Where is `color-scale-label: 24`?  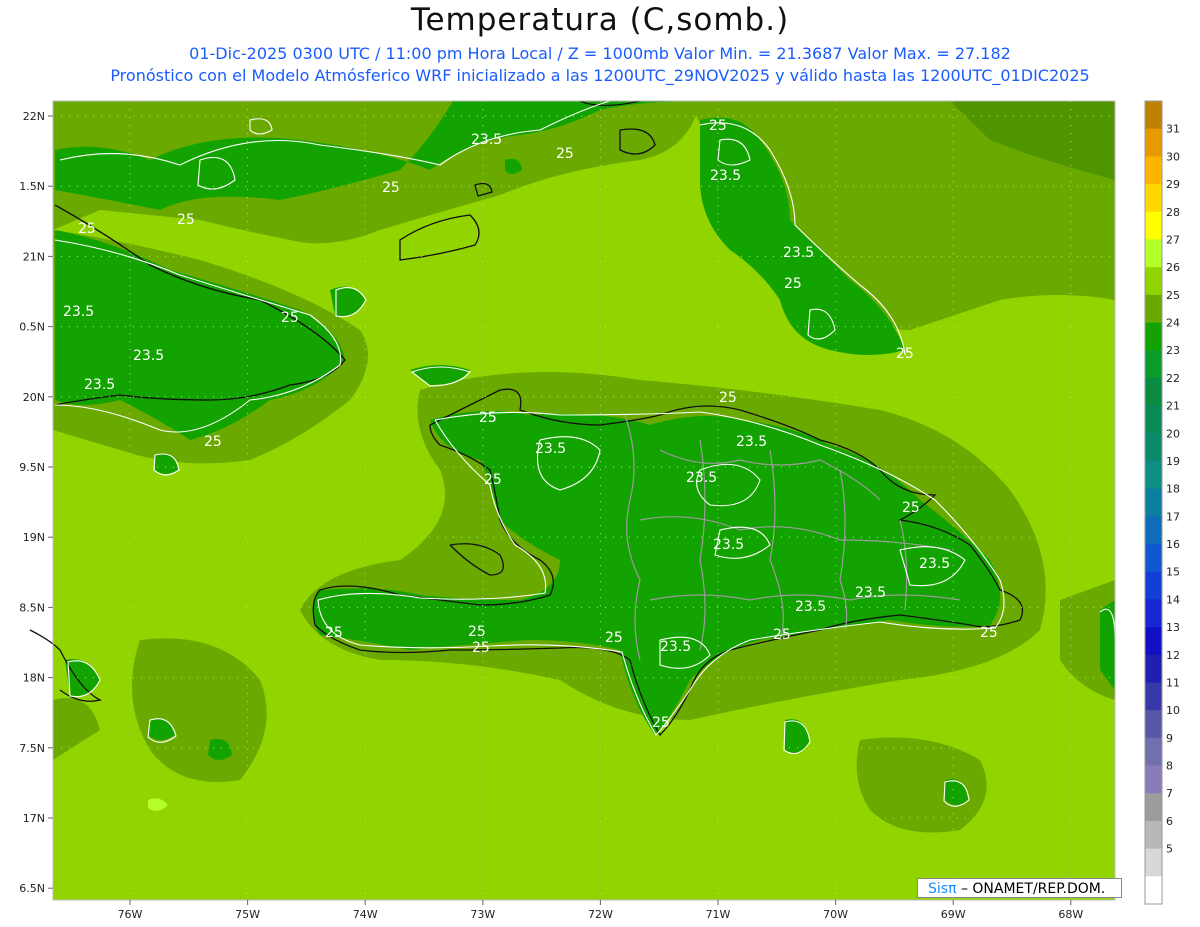 color-scale-label: 24 is located at coordinates (1173, 323).